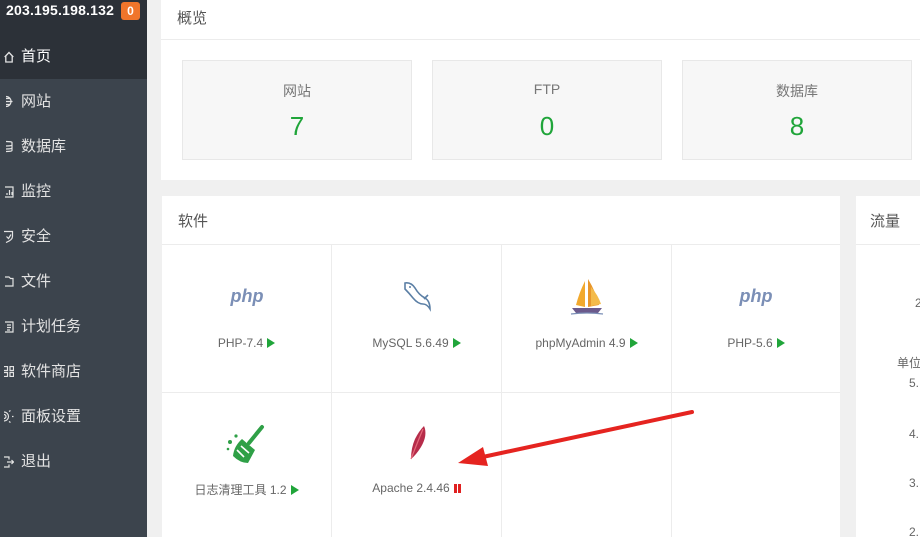 This screenshot has height=537, width=920. Describe the element at coordinates (246, 446) in the screenshot. I see `broom-icon` at that location.